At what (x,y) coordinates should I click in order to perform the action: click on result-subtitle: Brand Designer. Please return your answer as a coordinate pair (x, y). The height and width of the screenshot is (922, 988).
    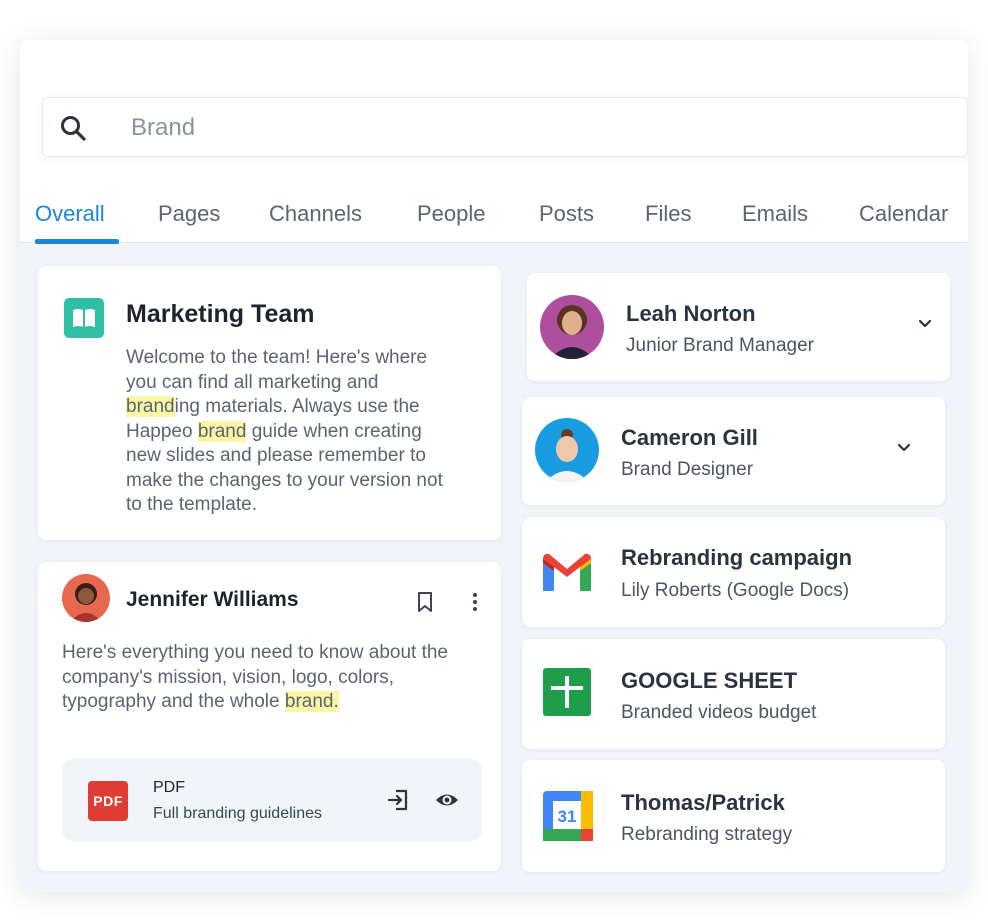
    Looking at the image, I should click on (687, 469).